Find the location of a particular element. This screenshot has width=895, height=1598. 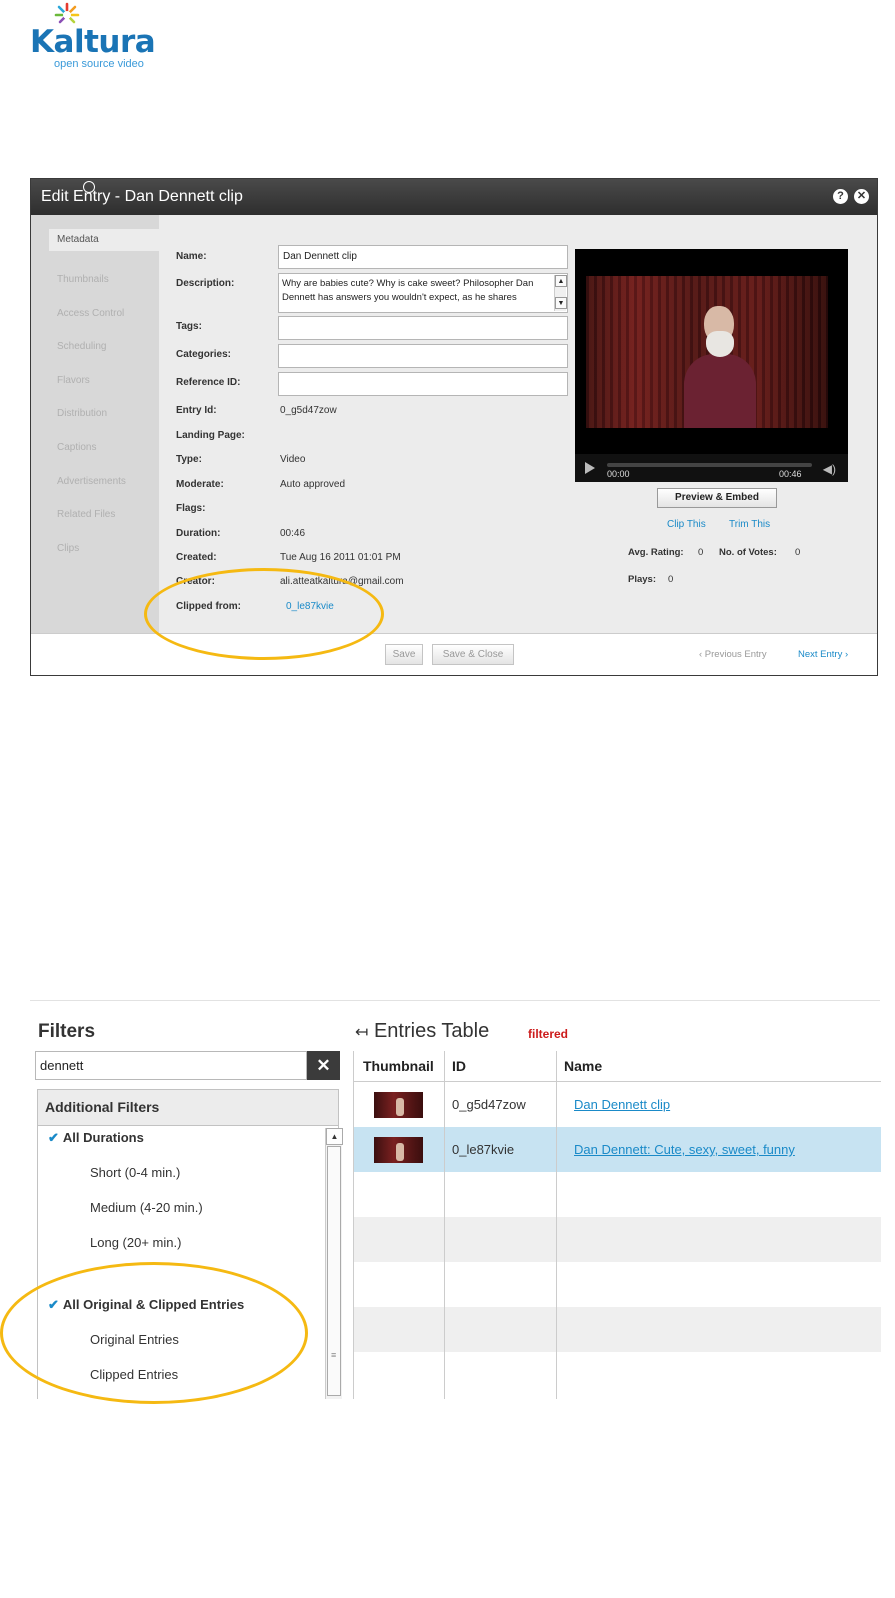

landing-page-label: Landing Page: is located at coordinates (210, 435).